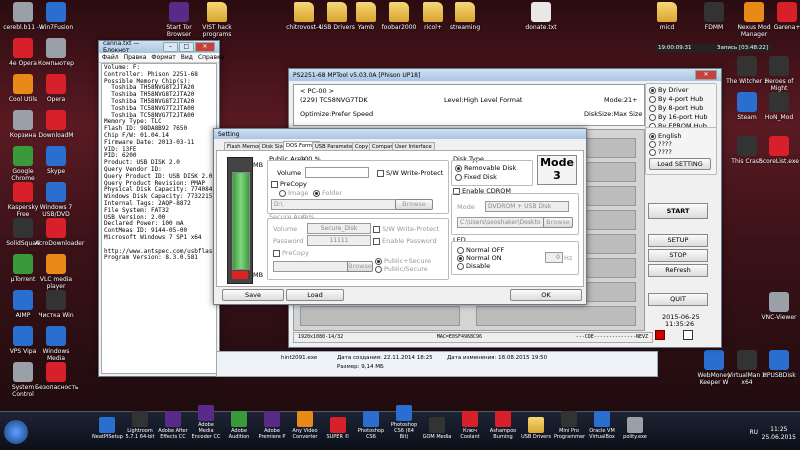  What do you see at coordinates (779, 106) in the screenshot?
I see `desktop-icon: HoN_Mod` at bounding box center [779, 106].